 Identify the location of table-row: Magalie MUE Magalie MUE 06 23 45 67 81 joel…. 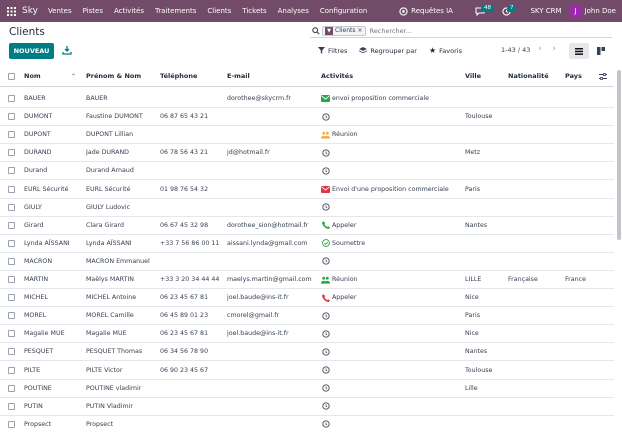
(307, 334).